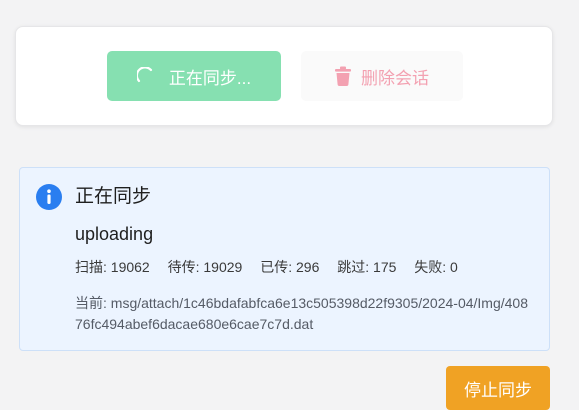 The image size is (579, 410). What do you see at coordinates (205, 267) in the screenshot?
I see `stat-pending: 待传: 19029` at bounding box center [205, 267].